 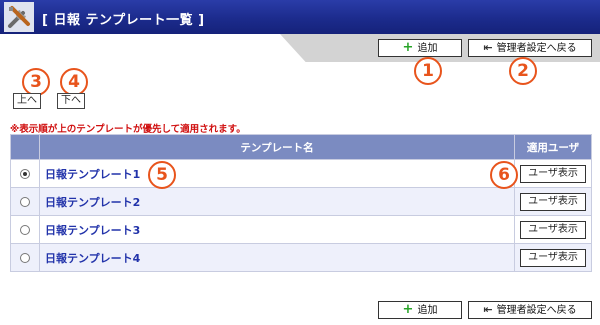 I want to click on marker-5: 5, so click(x=162, y=175).